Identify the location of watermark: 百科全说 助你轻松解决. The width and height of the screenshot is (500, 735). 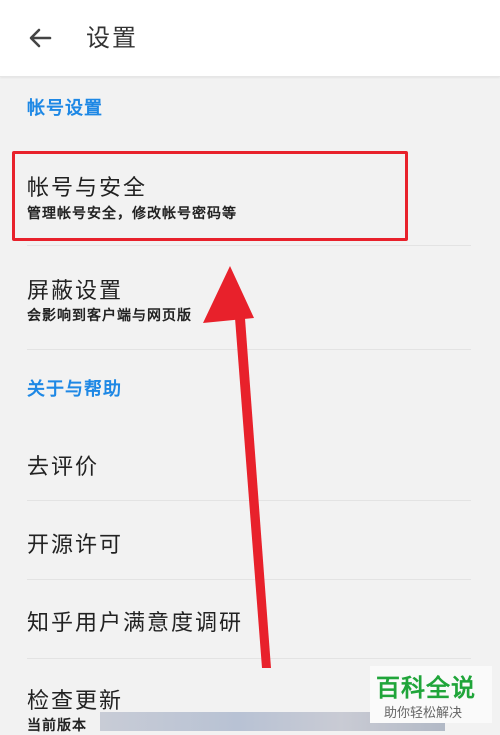
(431, 694).